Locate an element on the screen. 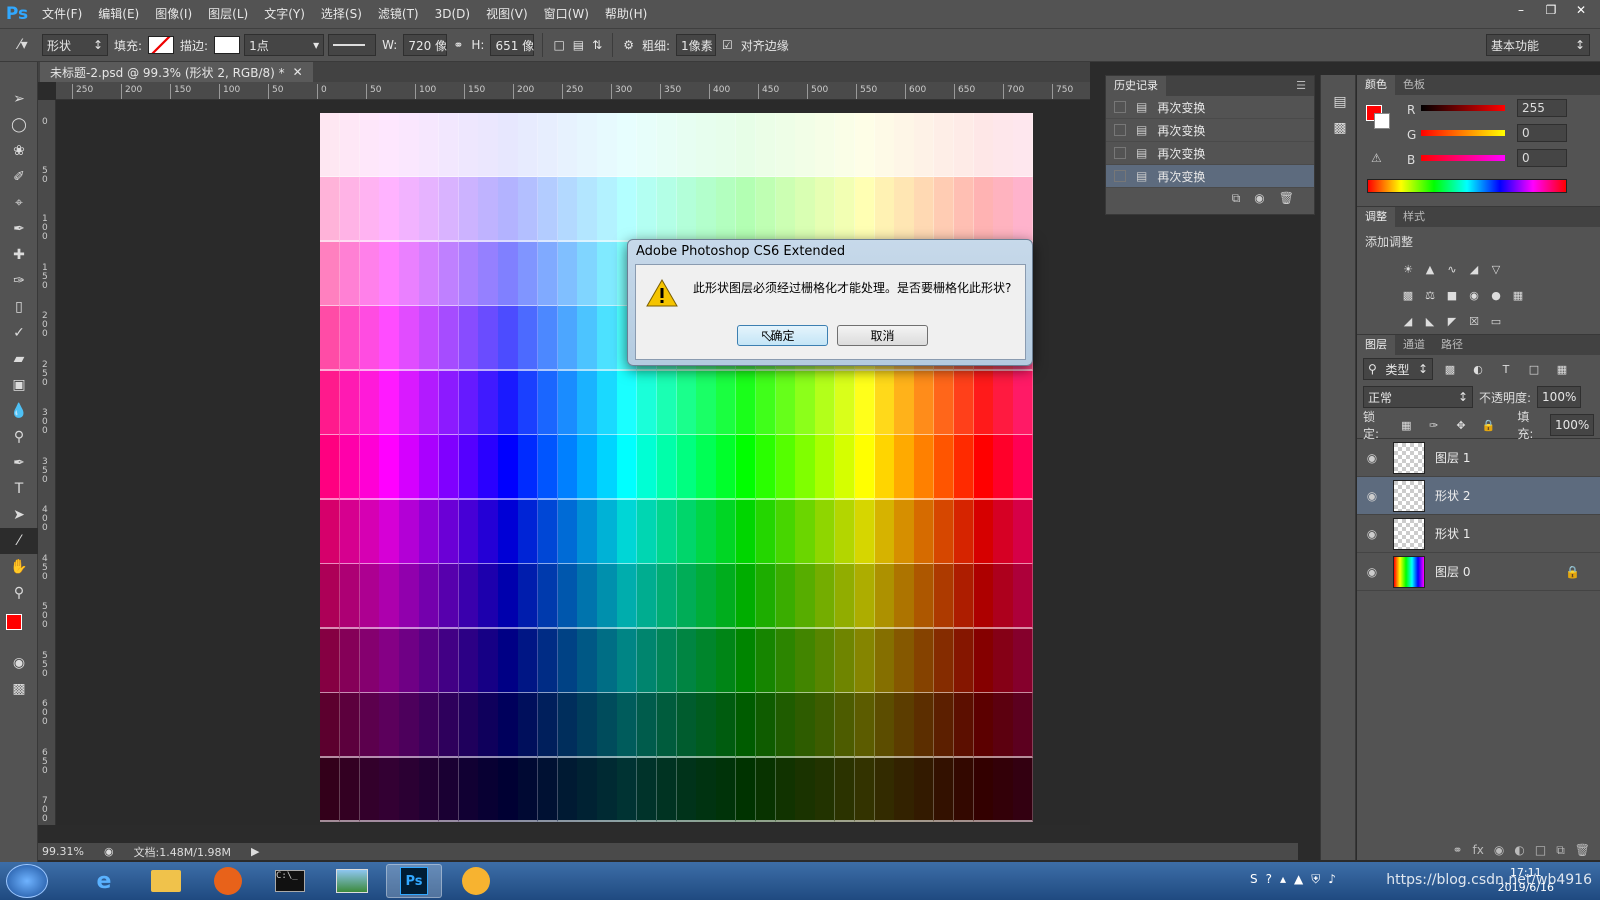 This screenshot has width=1600, height=900. restore-icon: ❐ is located at coordinates (1551, 10).